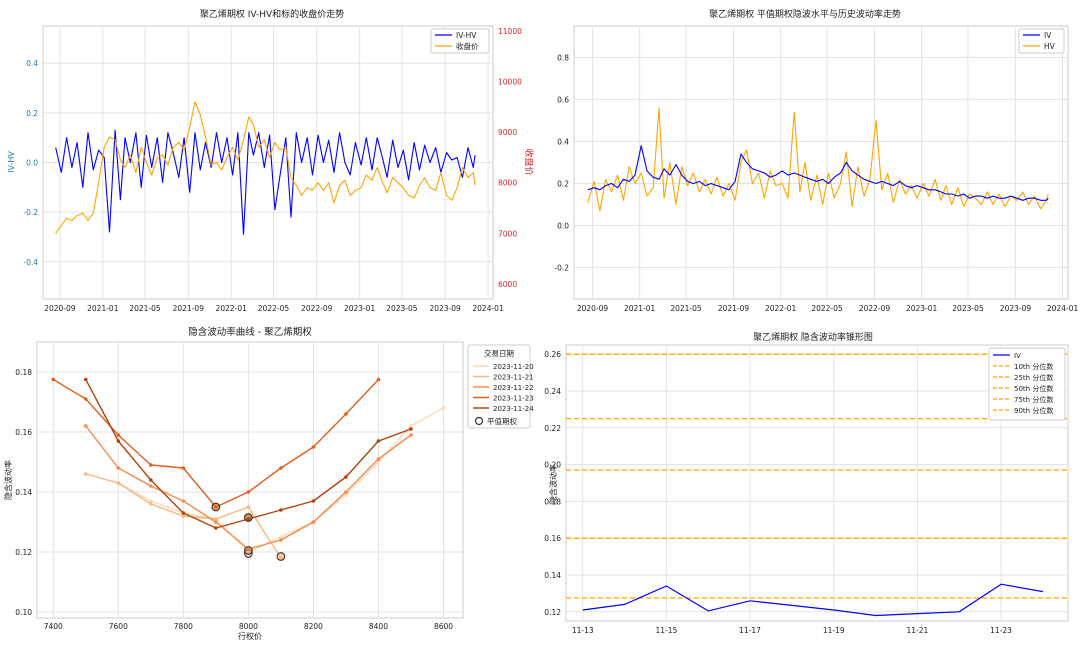 This screenshot has height=646, width=1080. Describe the element at coordinates (250, 636) in the screenshot. I see `x-axis-label: 行权价` at that location.